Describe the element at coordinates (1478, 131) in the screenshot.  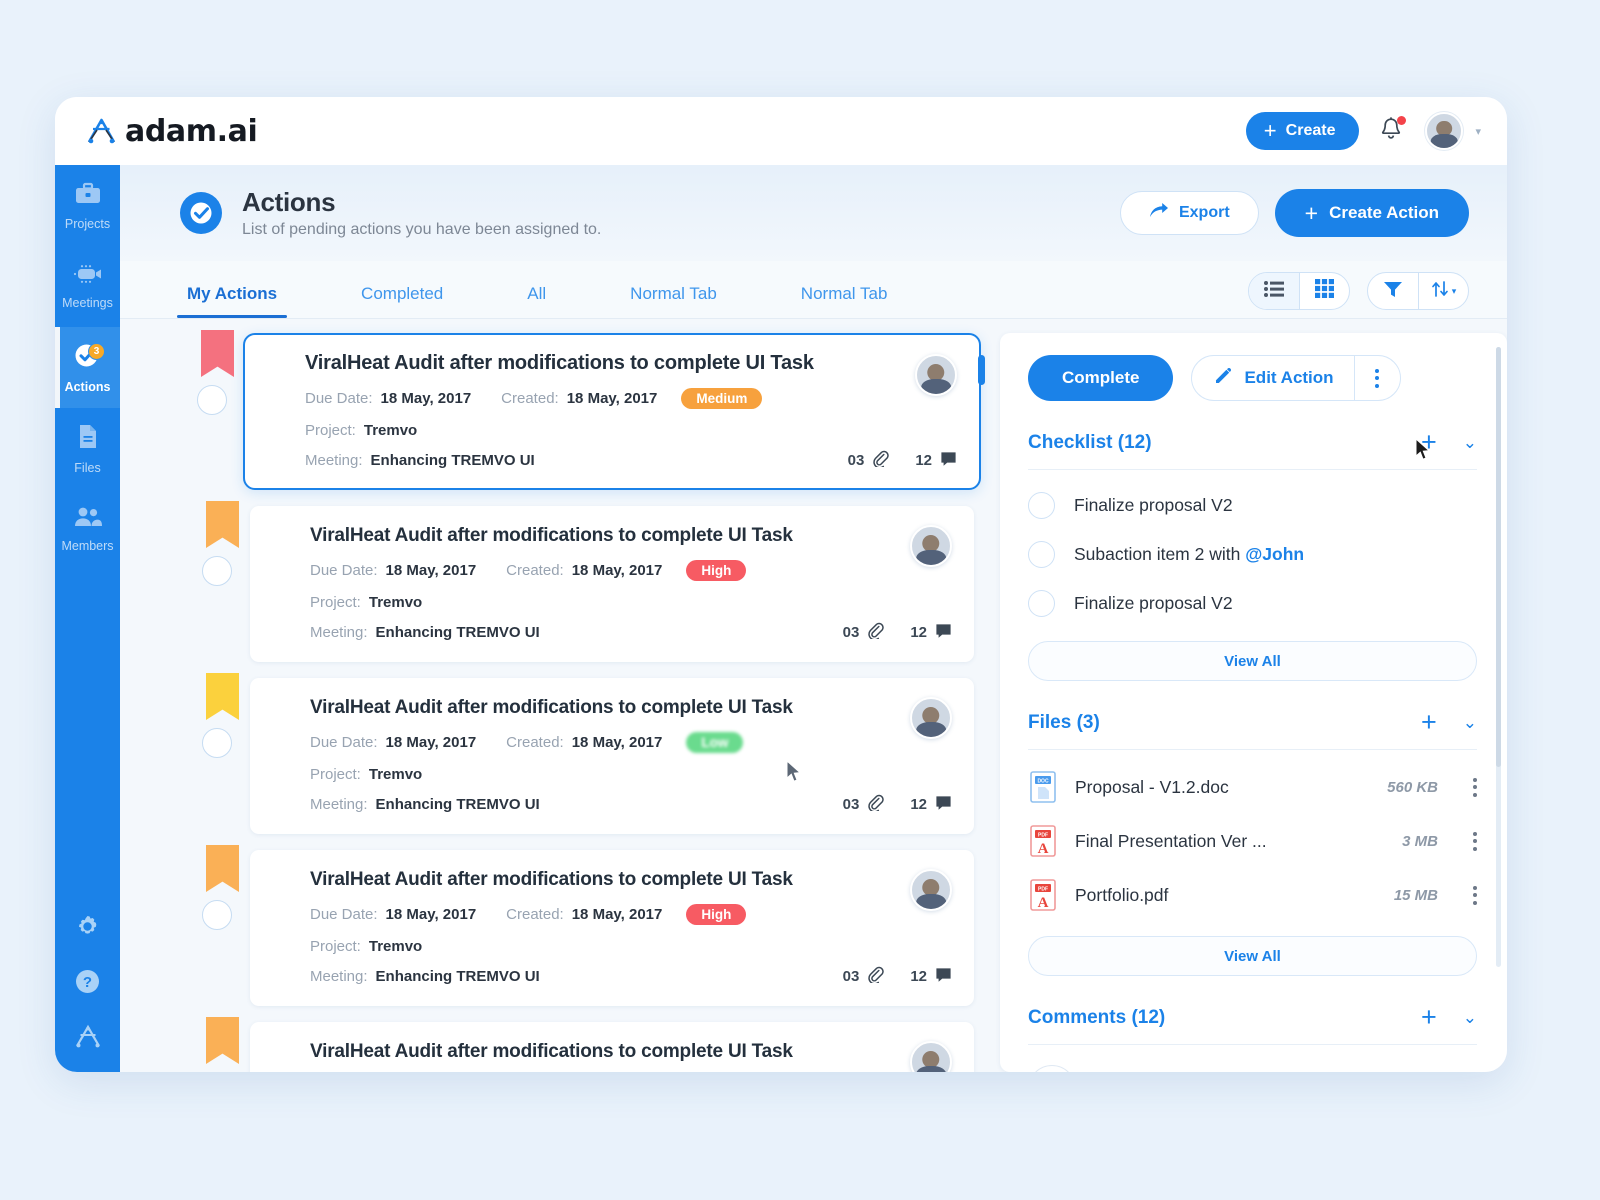
I see `chevron-down-icon: ▾` at that location.